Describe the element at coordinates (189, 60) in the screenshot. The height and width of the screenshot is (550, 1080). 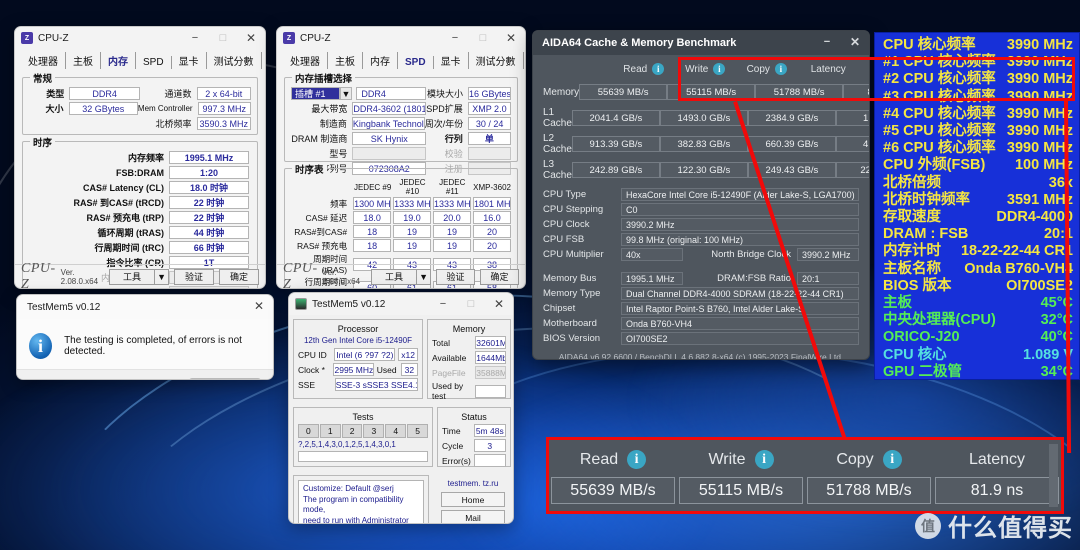
I see `cpuz-memory-tab-4: 显卡` at that location.